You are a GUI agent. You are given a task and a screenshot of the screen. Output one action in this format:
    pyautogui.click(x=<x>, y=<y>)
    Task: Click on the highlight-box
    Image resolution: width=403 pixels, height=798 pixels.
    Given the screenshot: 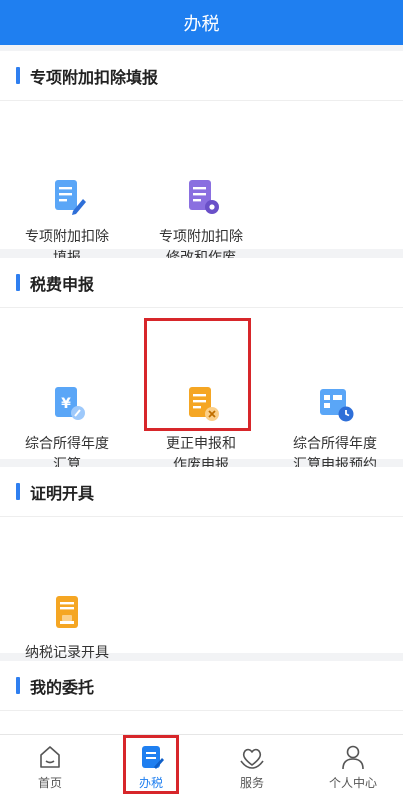 What is the action you would take?
    pyautogui.click(x=197, y=374)
    